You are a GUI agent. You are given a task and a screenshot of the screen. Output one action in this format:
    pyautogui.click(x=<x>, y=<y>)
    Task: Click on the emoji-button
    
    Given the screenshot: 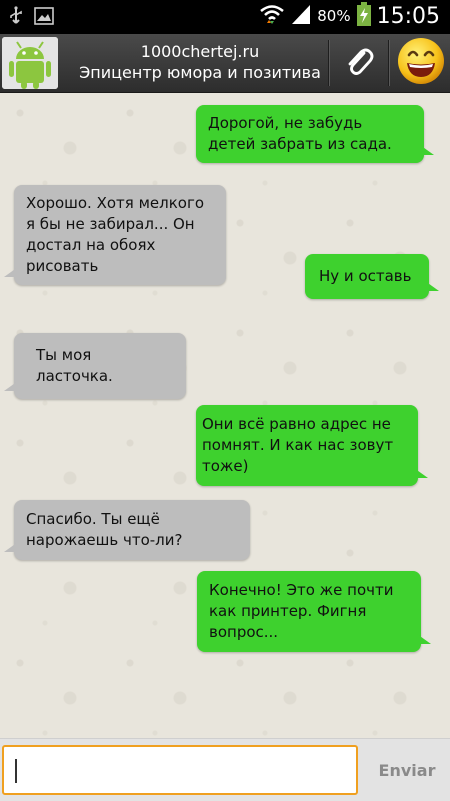 What is the action you would take?
    pyautogui.click(x=421, y=63)
    